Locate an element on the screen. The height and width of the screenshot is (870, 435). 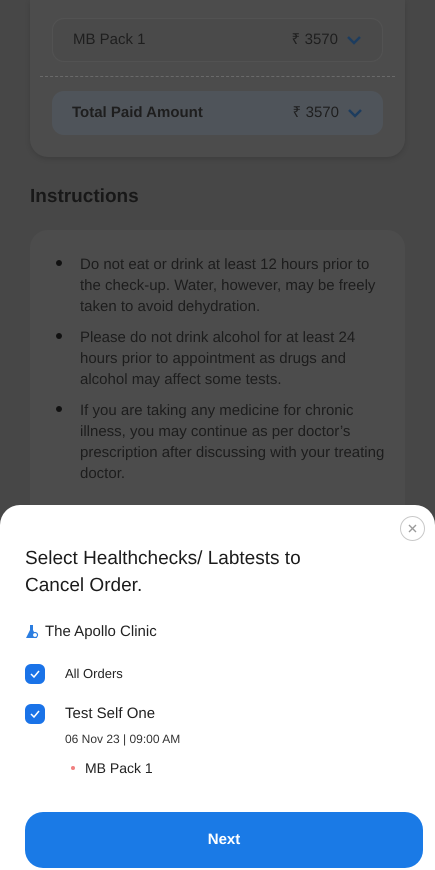
order-datetime: 06 Nov 23 | 09:00 AM is located at coordinates (122, 739).